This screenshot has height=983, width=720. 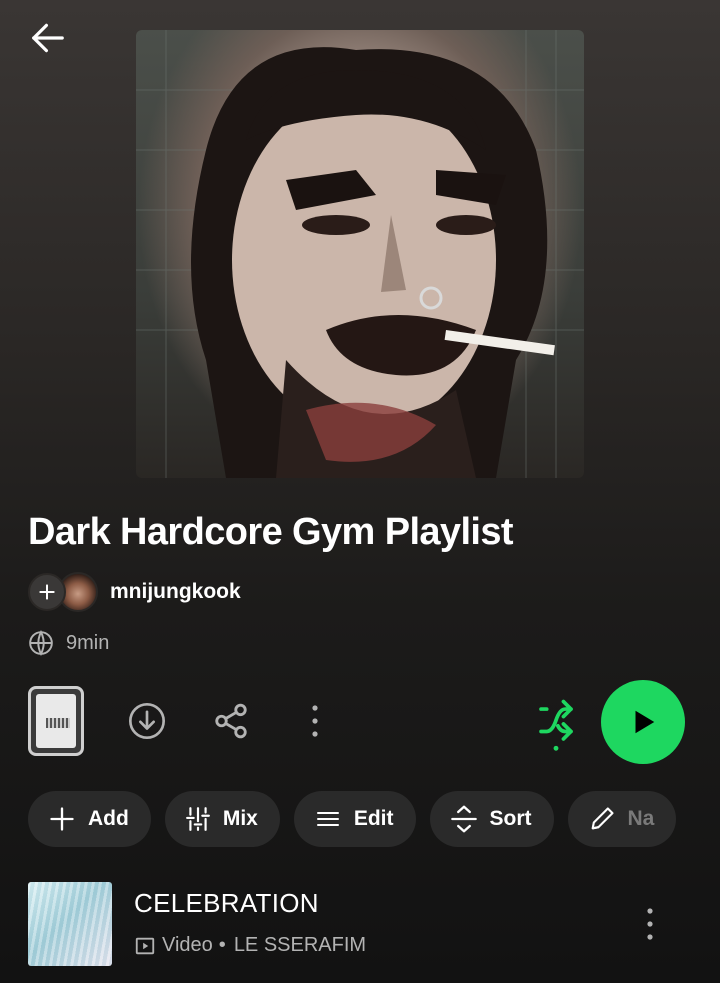 I want to click on arrow-left-icon, so click(x=48, y=38).